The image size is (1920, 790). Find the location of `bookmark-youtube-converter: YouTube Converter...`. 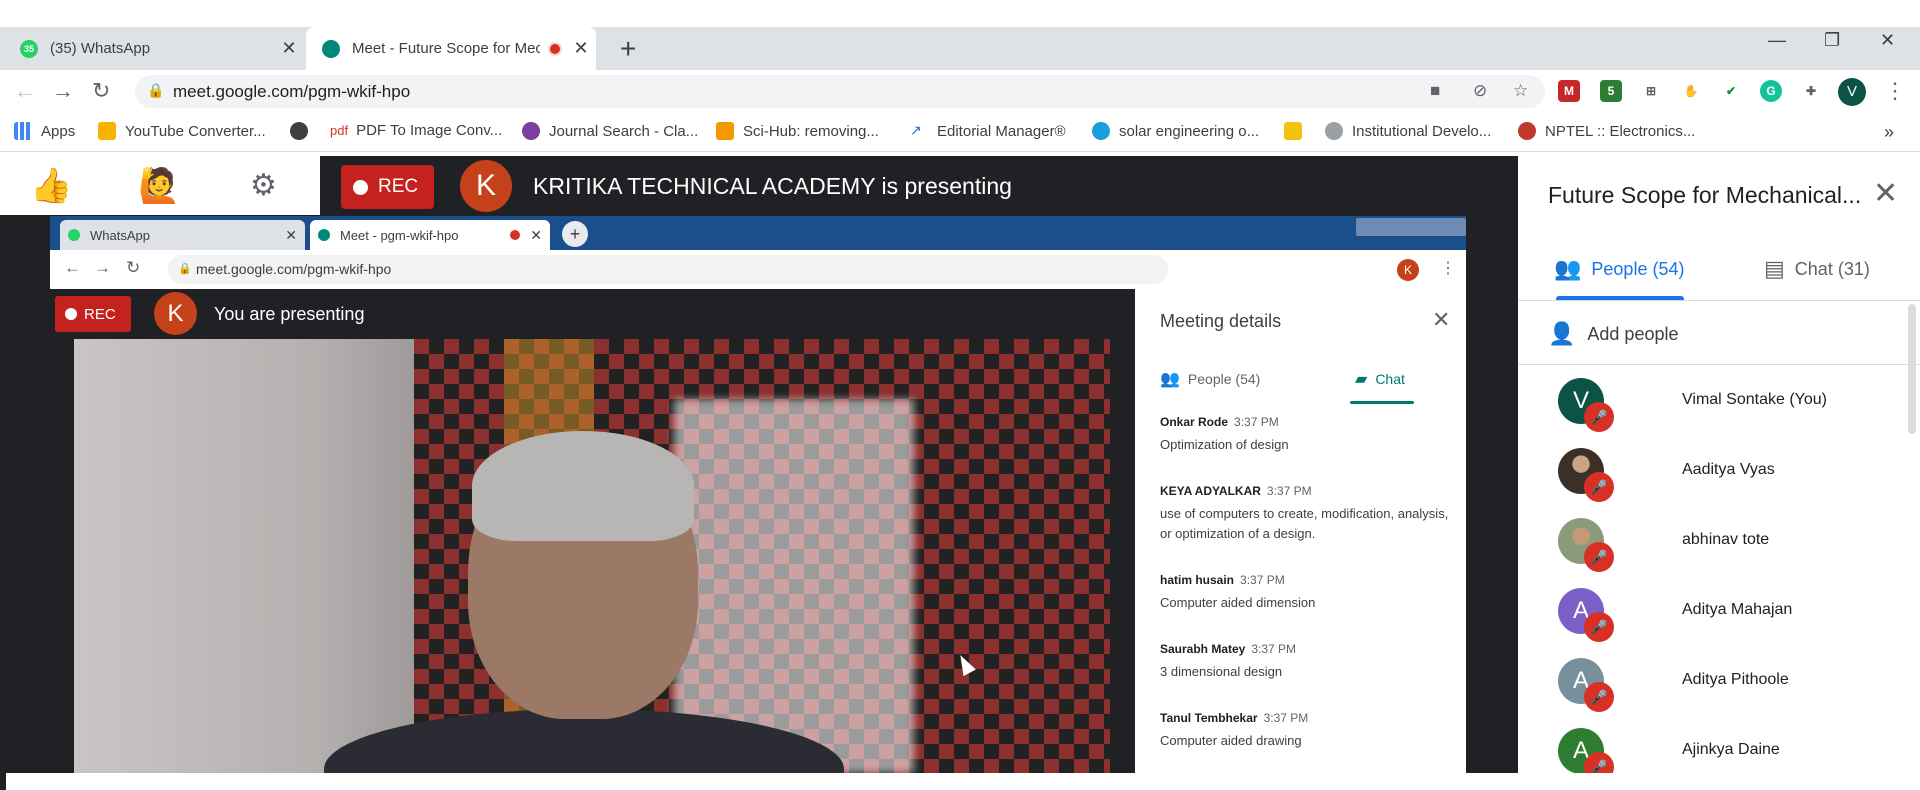

bookmark-youtube-converter: YouTube Converter... is located at coordinates (182, 131).